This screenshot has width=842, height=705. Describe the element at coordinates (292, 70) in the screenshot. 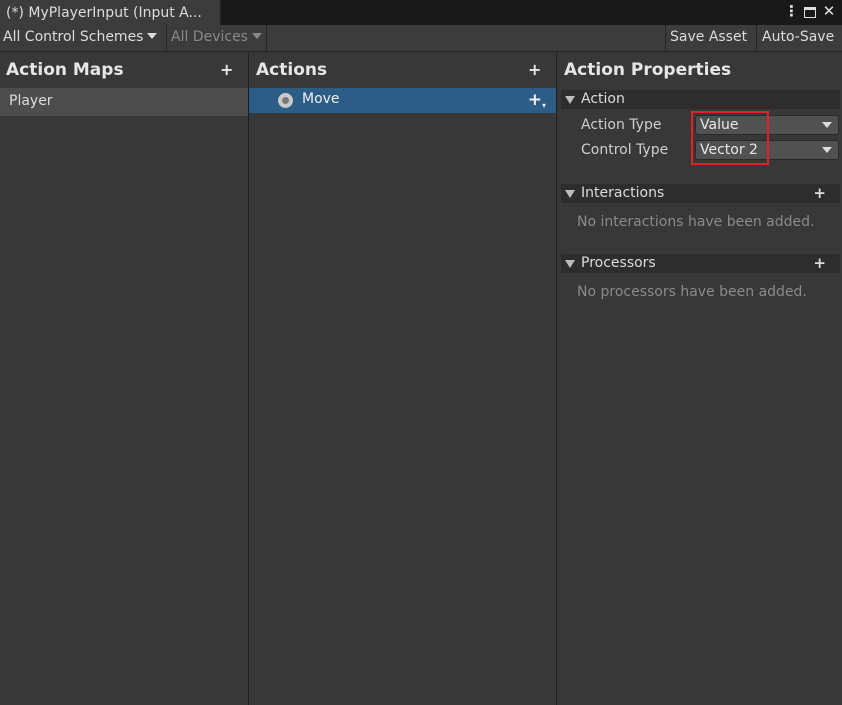

I see `actions-title: Actions` at that location.